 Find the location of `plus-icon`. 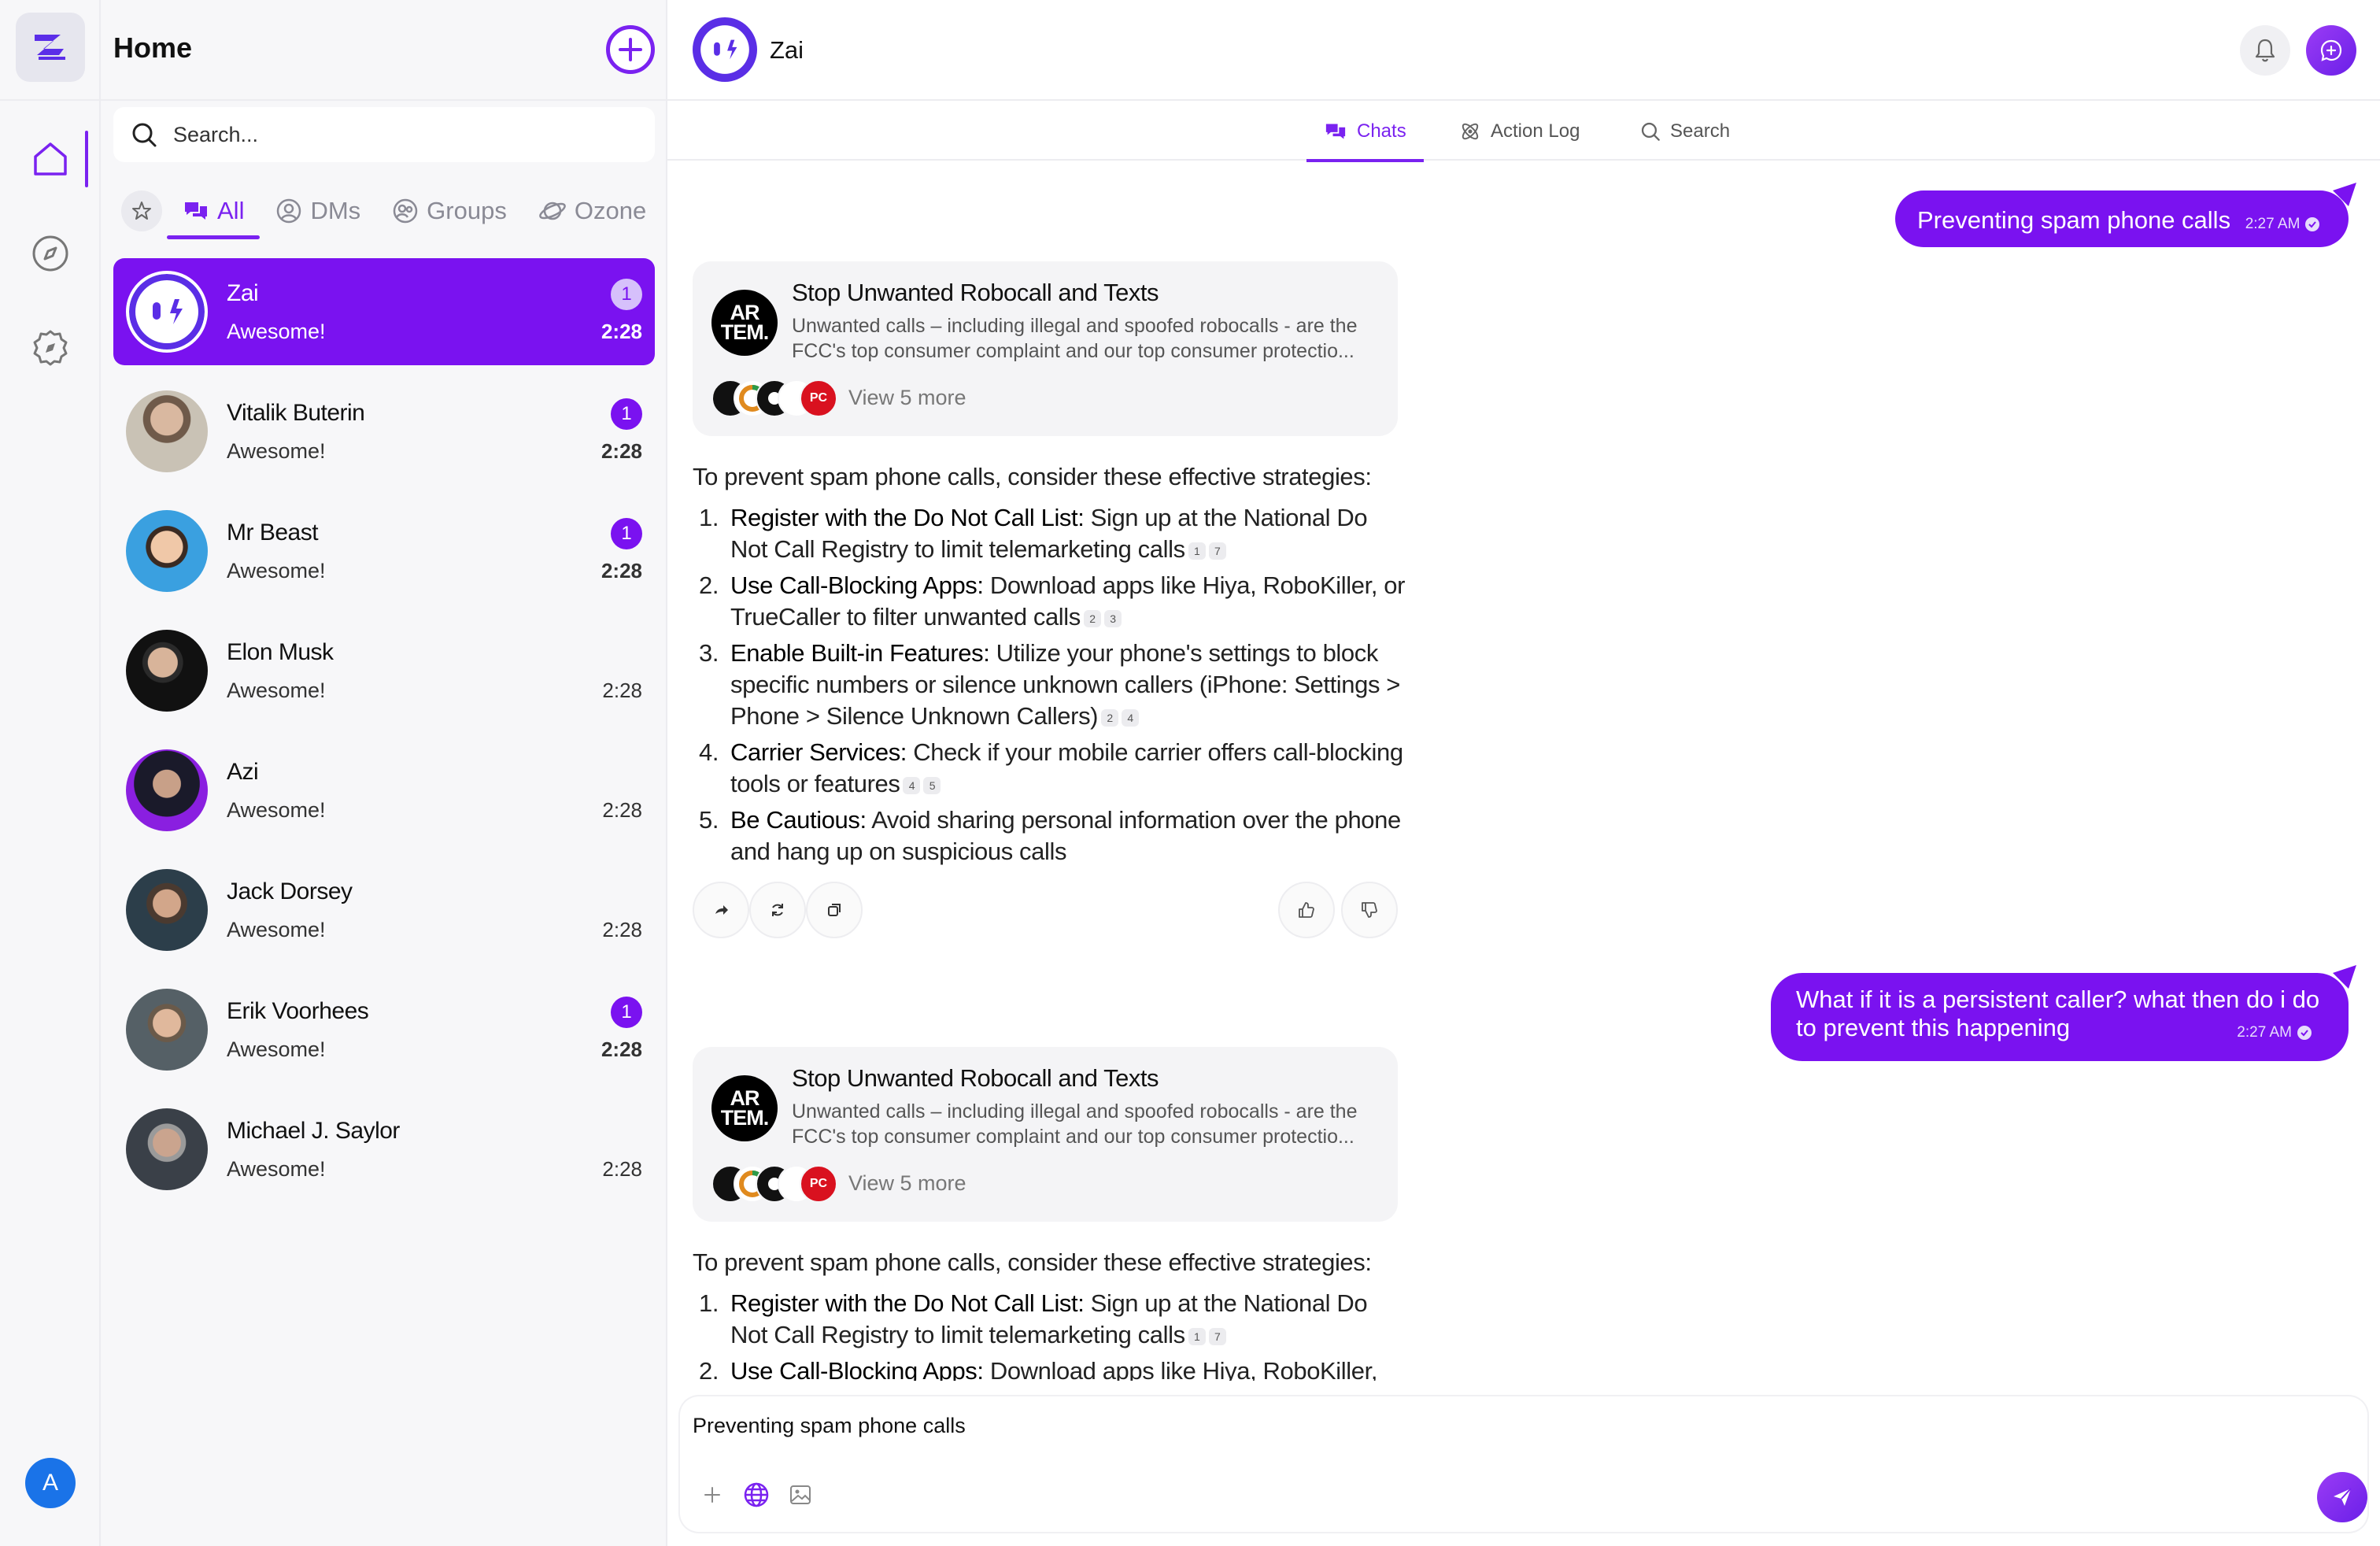

plus-icon is located at coordinates (712, 1495).